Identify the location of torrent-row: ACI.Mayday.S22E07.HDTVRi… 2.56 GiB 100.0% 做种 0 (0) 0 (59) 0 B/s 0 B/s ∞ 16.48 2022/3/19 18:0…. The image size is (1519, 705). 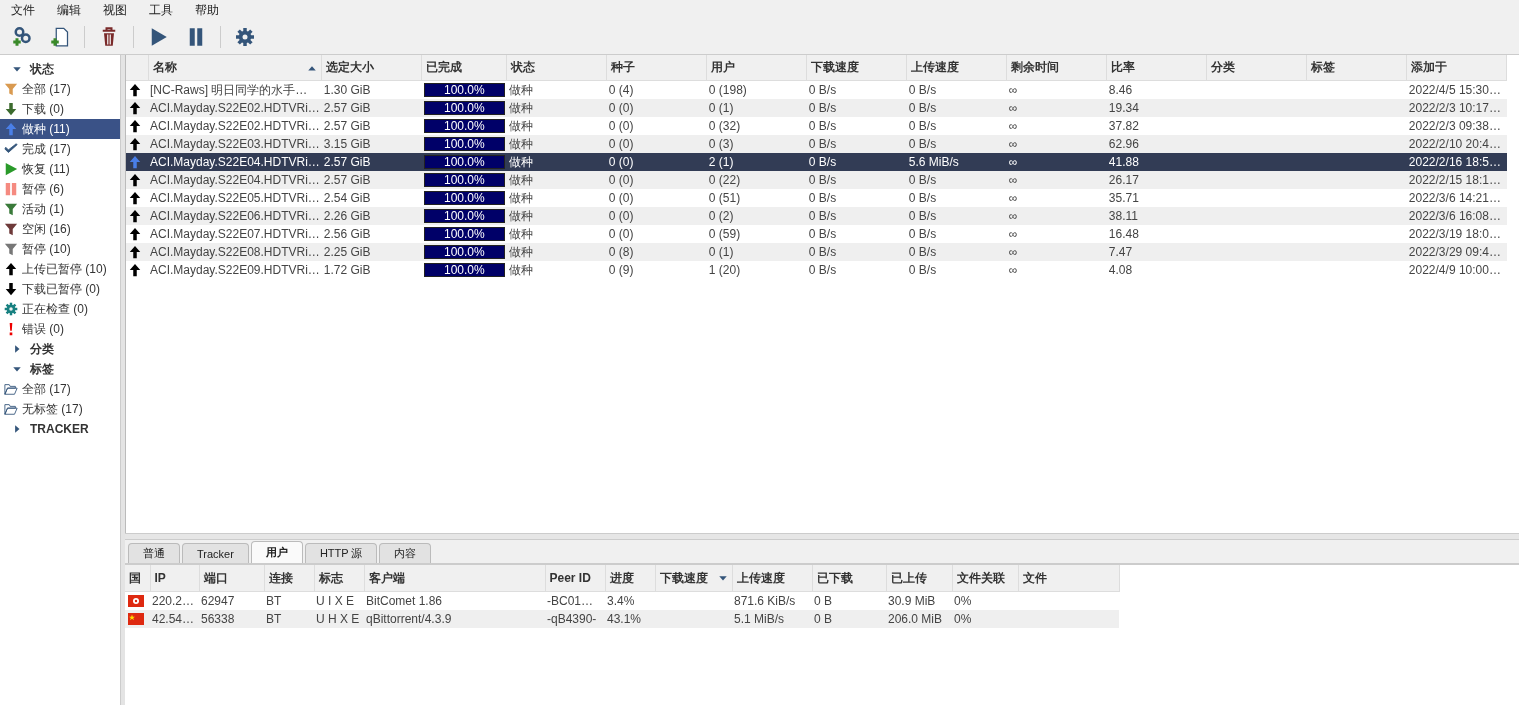
(816, 234).